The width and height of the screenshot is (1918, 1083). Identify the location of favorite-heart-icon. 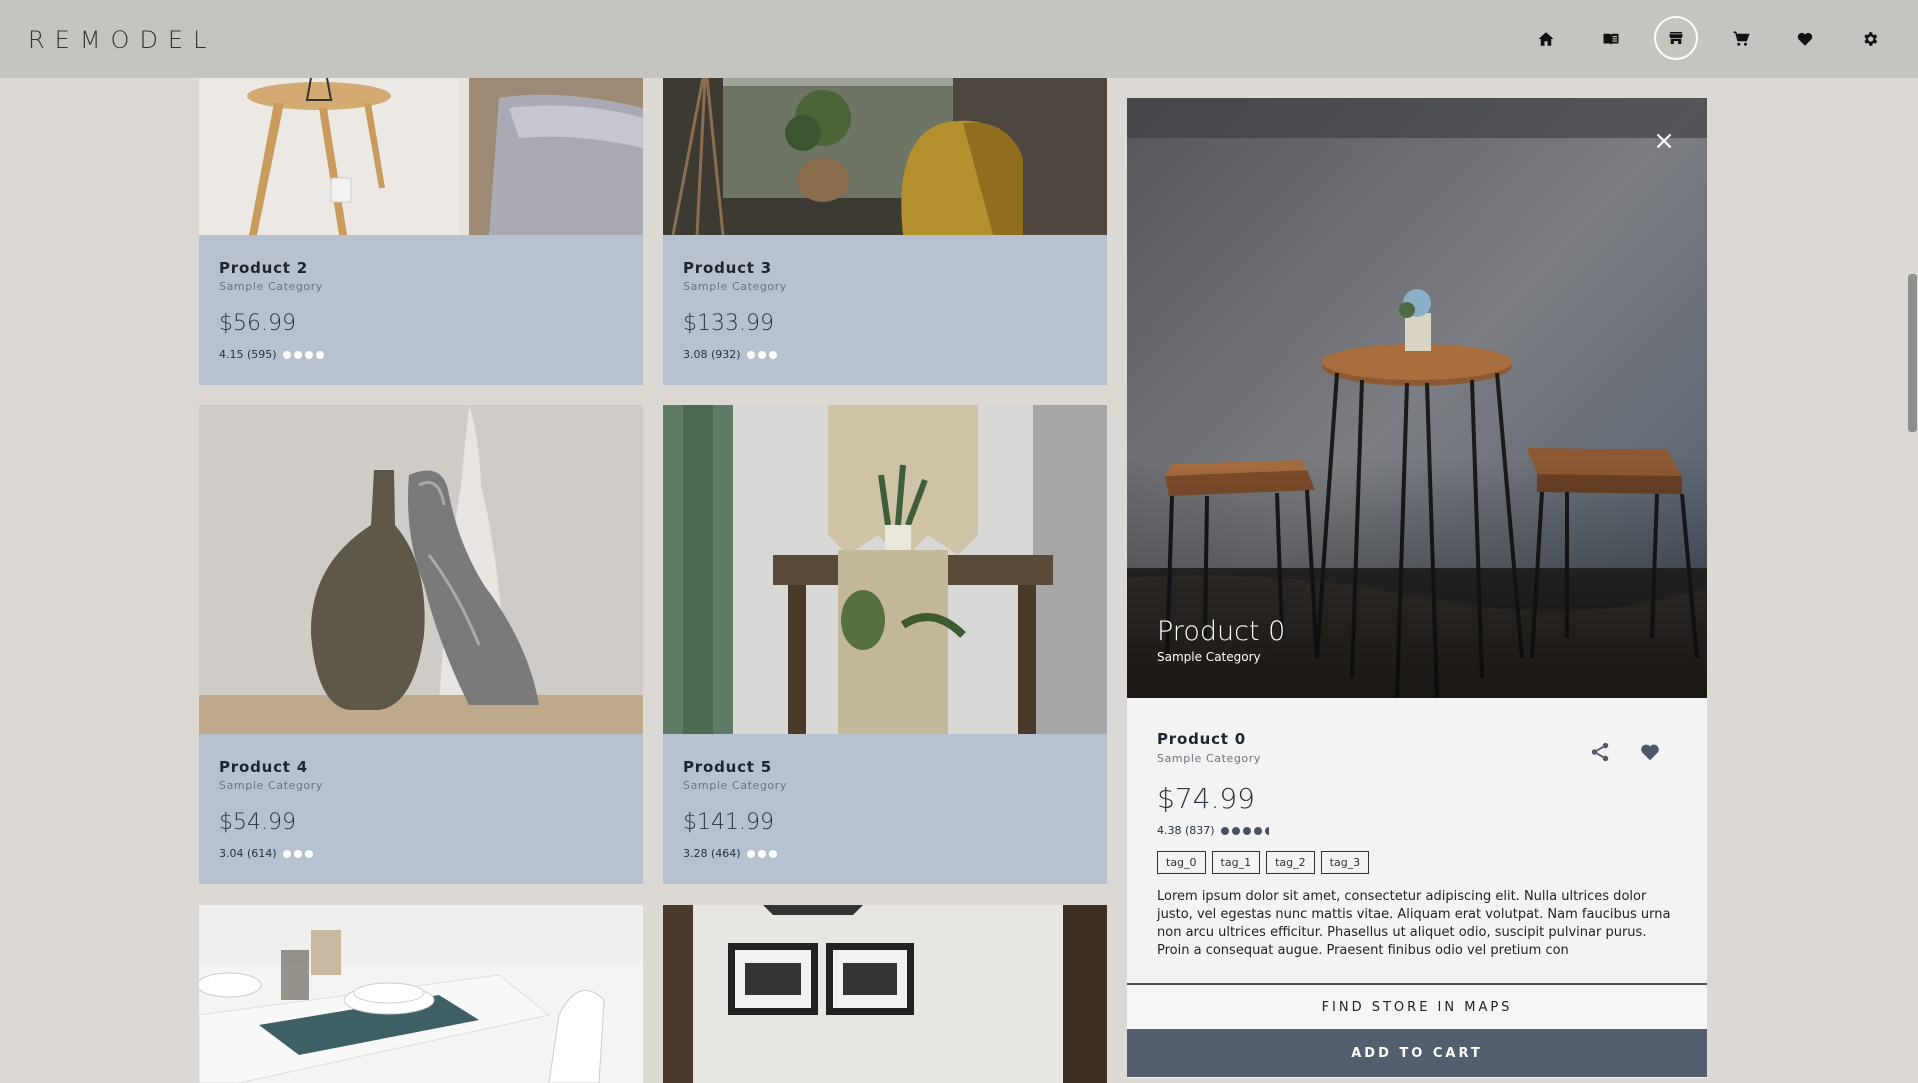
(1651, 753).